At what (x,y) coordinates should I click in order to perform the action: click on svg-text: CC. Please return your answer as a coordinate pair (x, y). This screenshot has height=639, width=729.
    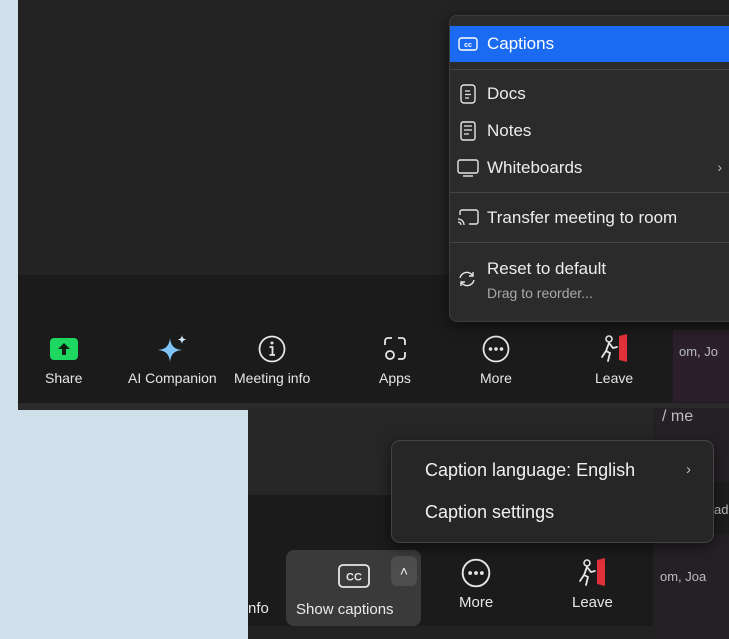
    Looking at the image, I should click on (354, 578).